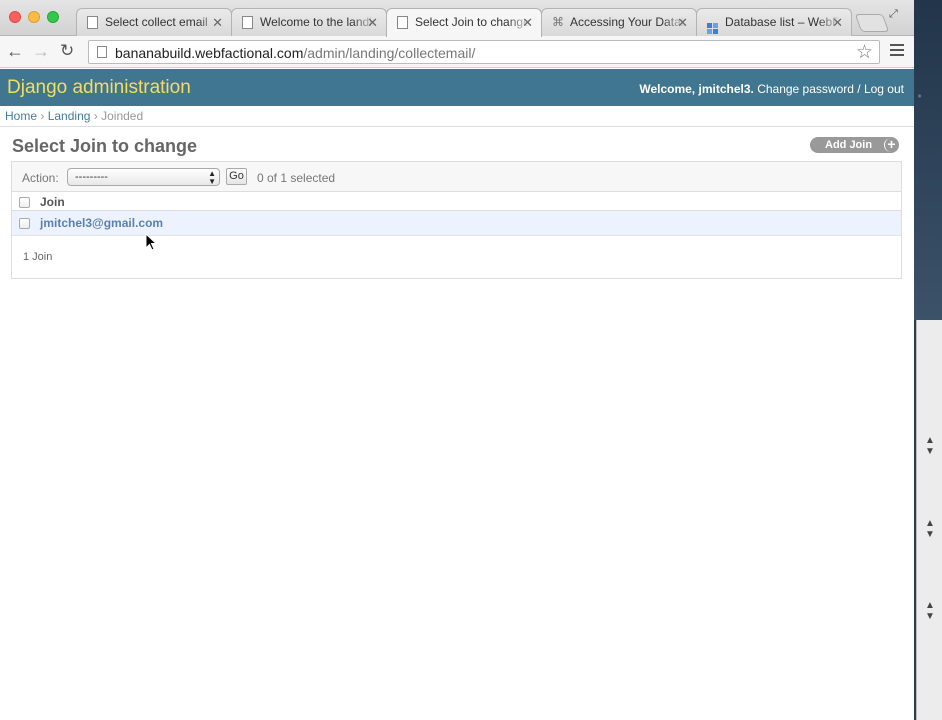  What do you see at coordinates (296, 178) in the screenshot?
I see `selection-counter: 0 of 1 selected` at bounding box center [296, 178].